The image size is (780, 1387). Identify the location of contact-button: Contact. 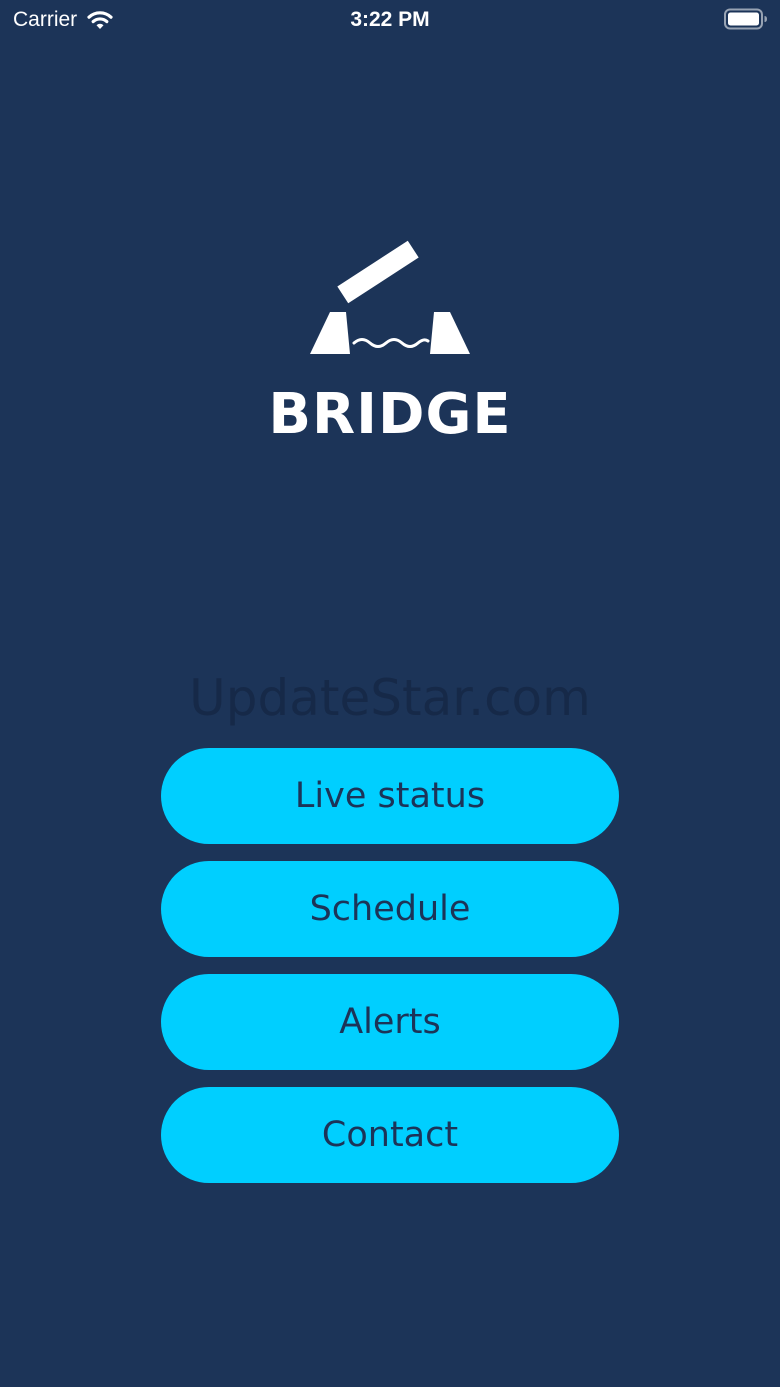
(390, 1135).